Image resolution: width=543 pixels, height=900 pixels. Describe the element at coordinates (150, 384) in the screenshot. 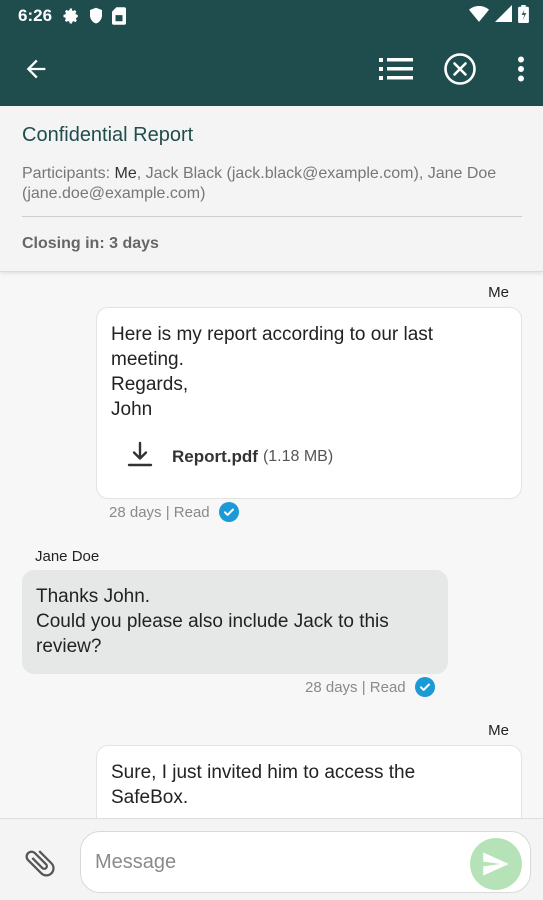

I see `message-line: Regards,` at that location.